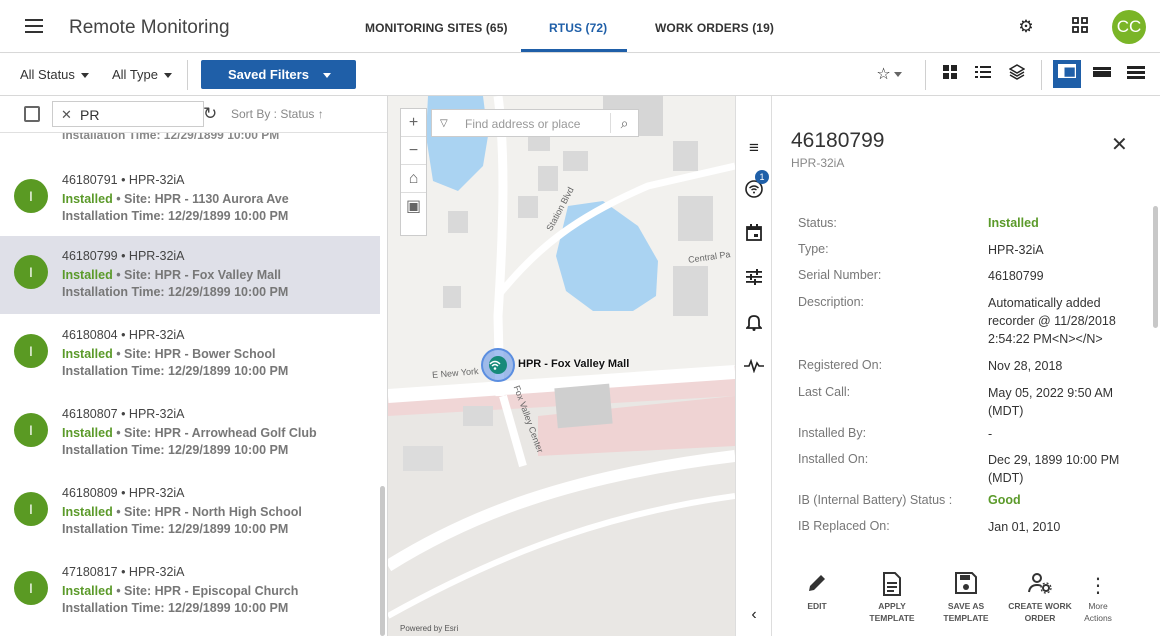 The height and width of the screenshot is (636, 1160). I want to click on tab-rtus: RTUS (72), so click(578, 28).